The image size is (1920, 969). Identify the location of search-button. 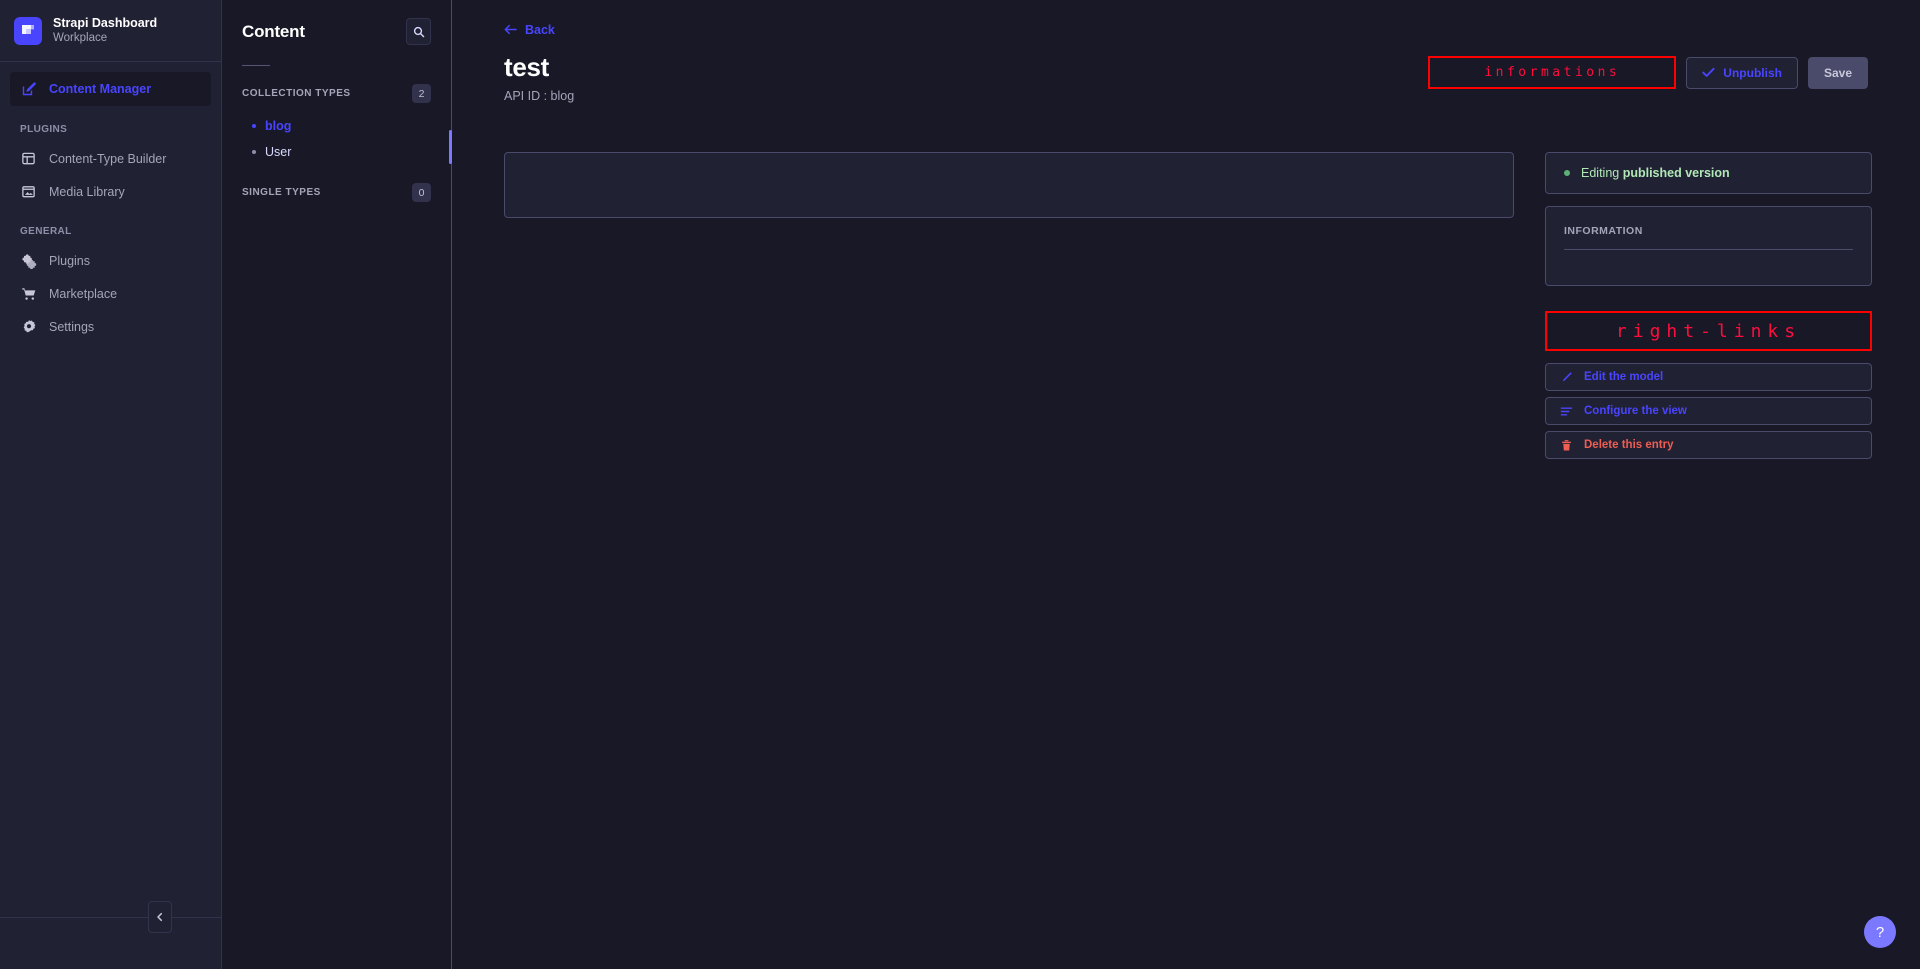
(418, 31).